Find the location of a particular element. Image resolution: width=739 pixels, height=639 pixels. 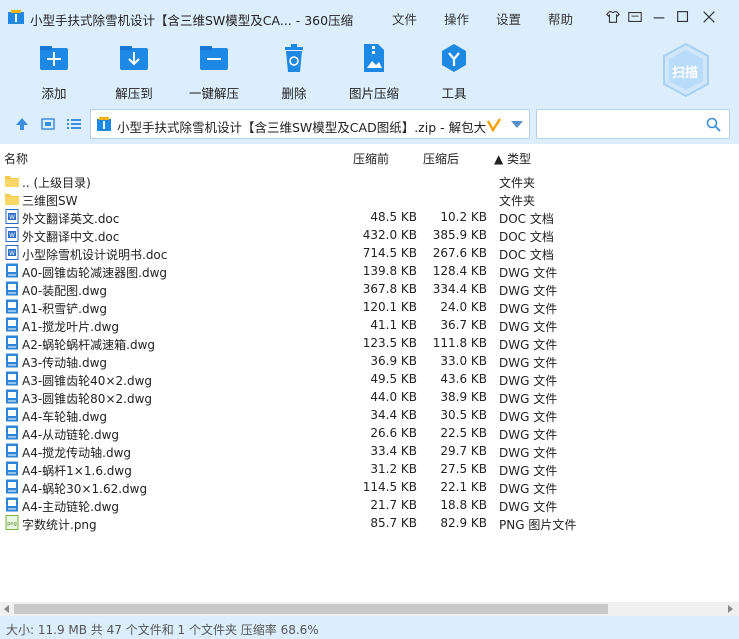

file-row: A1-搅龙叶片.dwg 41.1 KB 36.7 KB DWG 文件 is located at coordinates (369, 325).